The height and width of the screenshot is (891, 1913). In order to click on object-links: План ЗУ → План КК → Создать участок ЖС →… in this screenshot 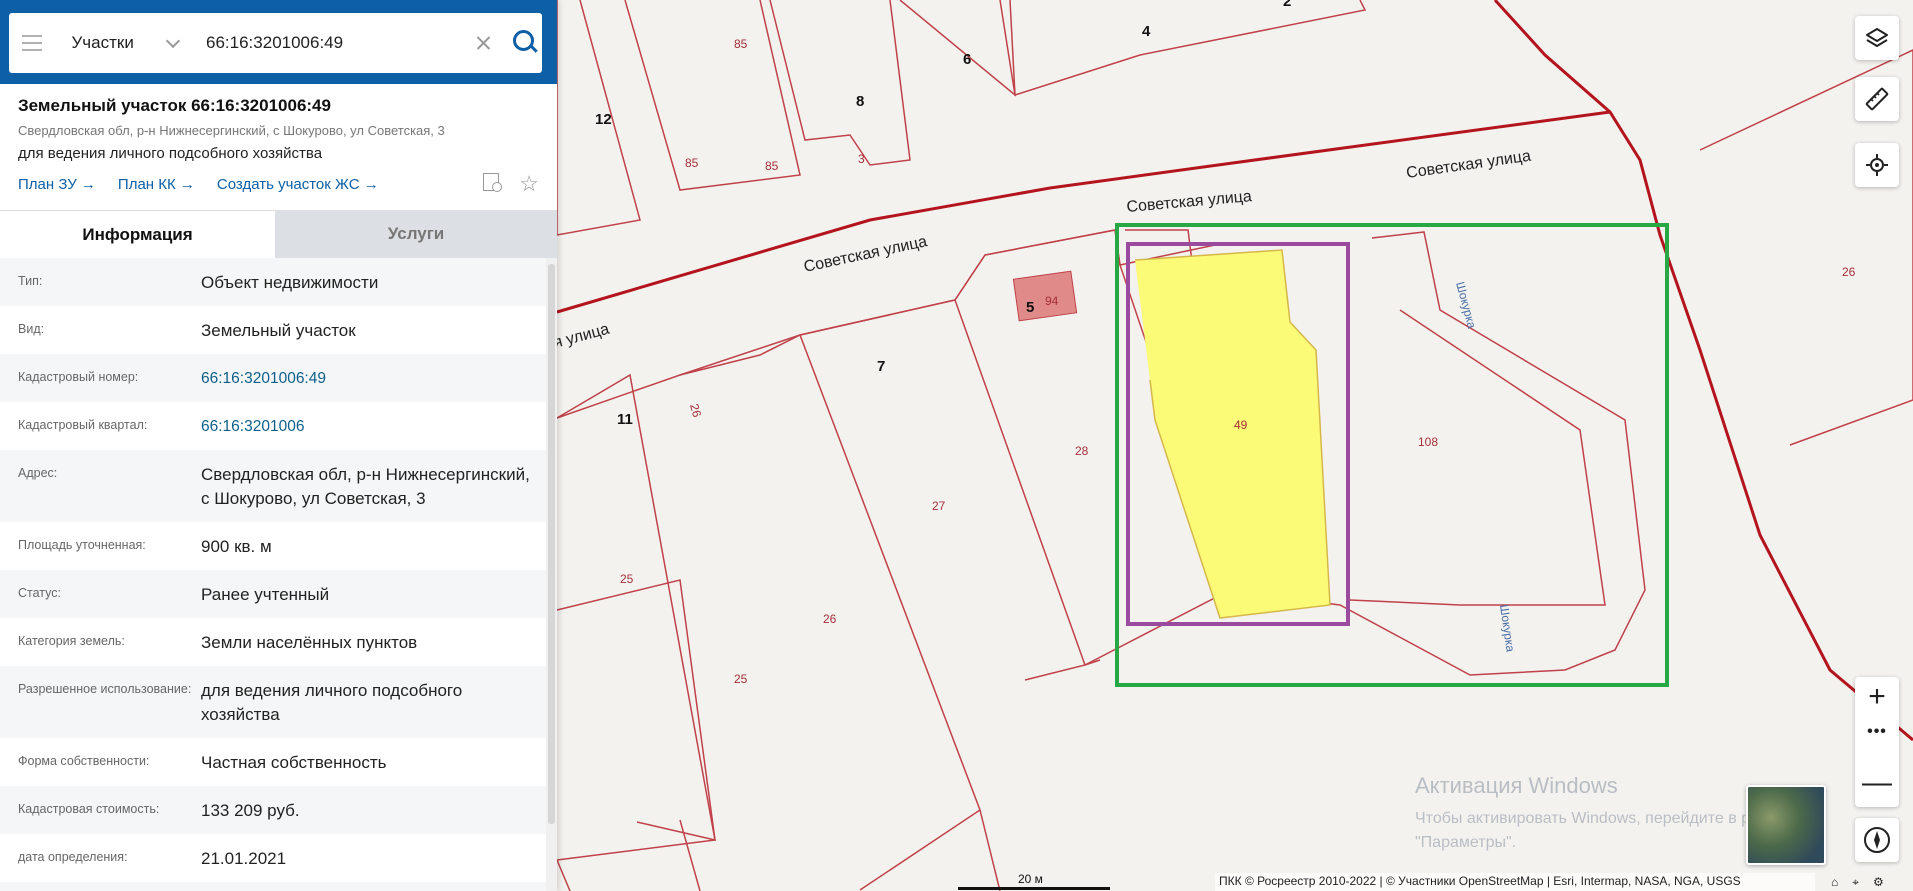, I will do `click(278, 184)`.